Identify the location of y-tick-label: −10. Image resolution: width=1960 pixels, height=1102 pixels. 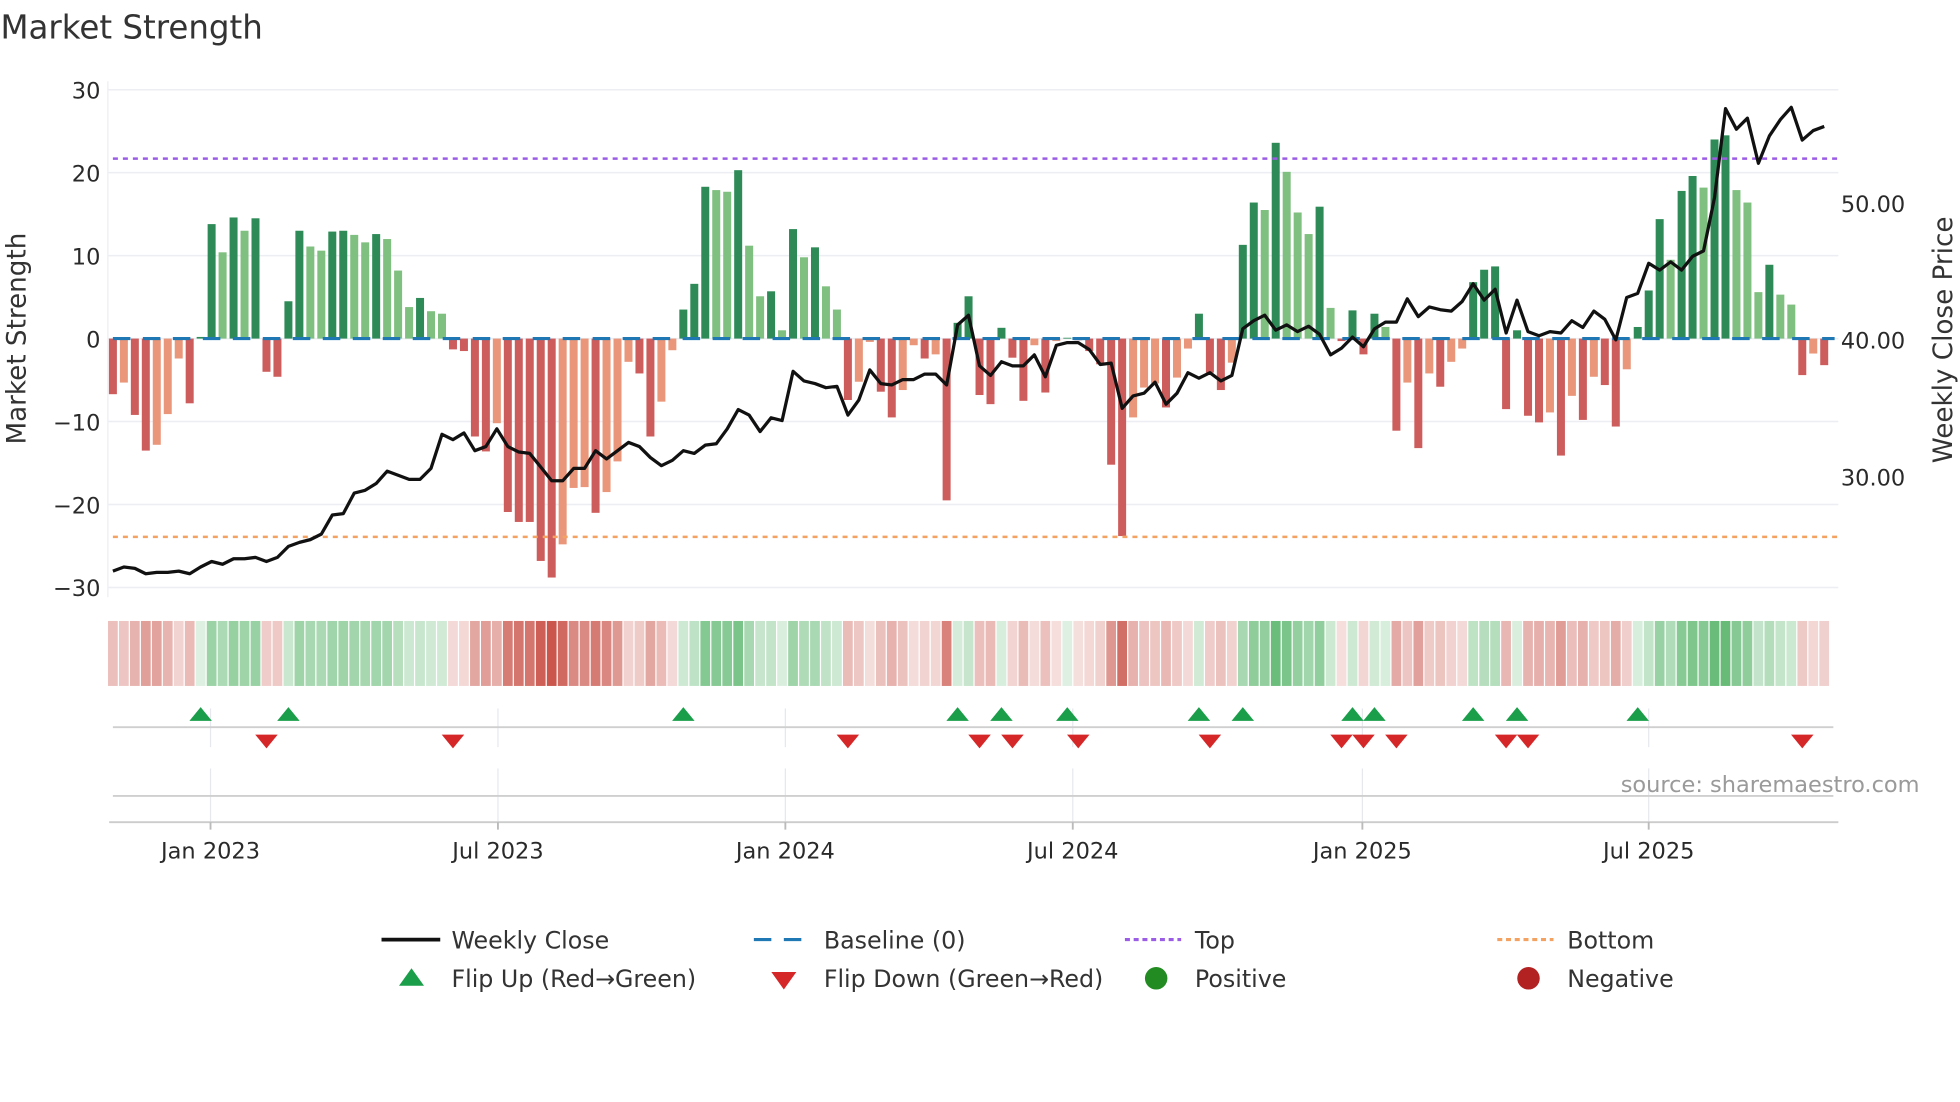
(76, 423).